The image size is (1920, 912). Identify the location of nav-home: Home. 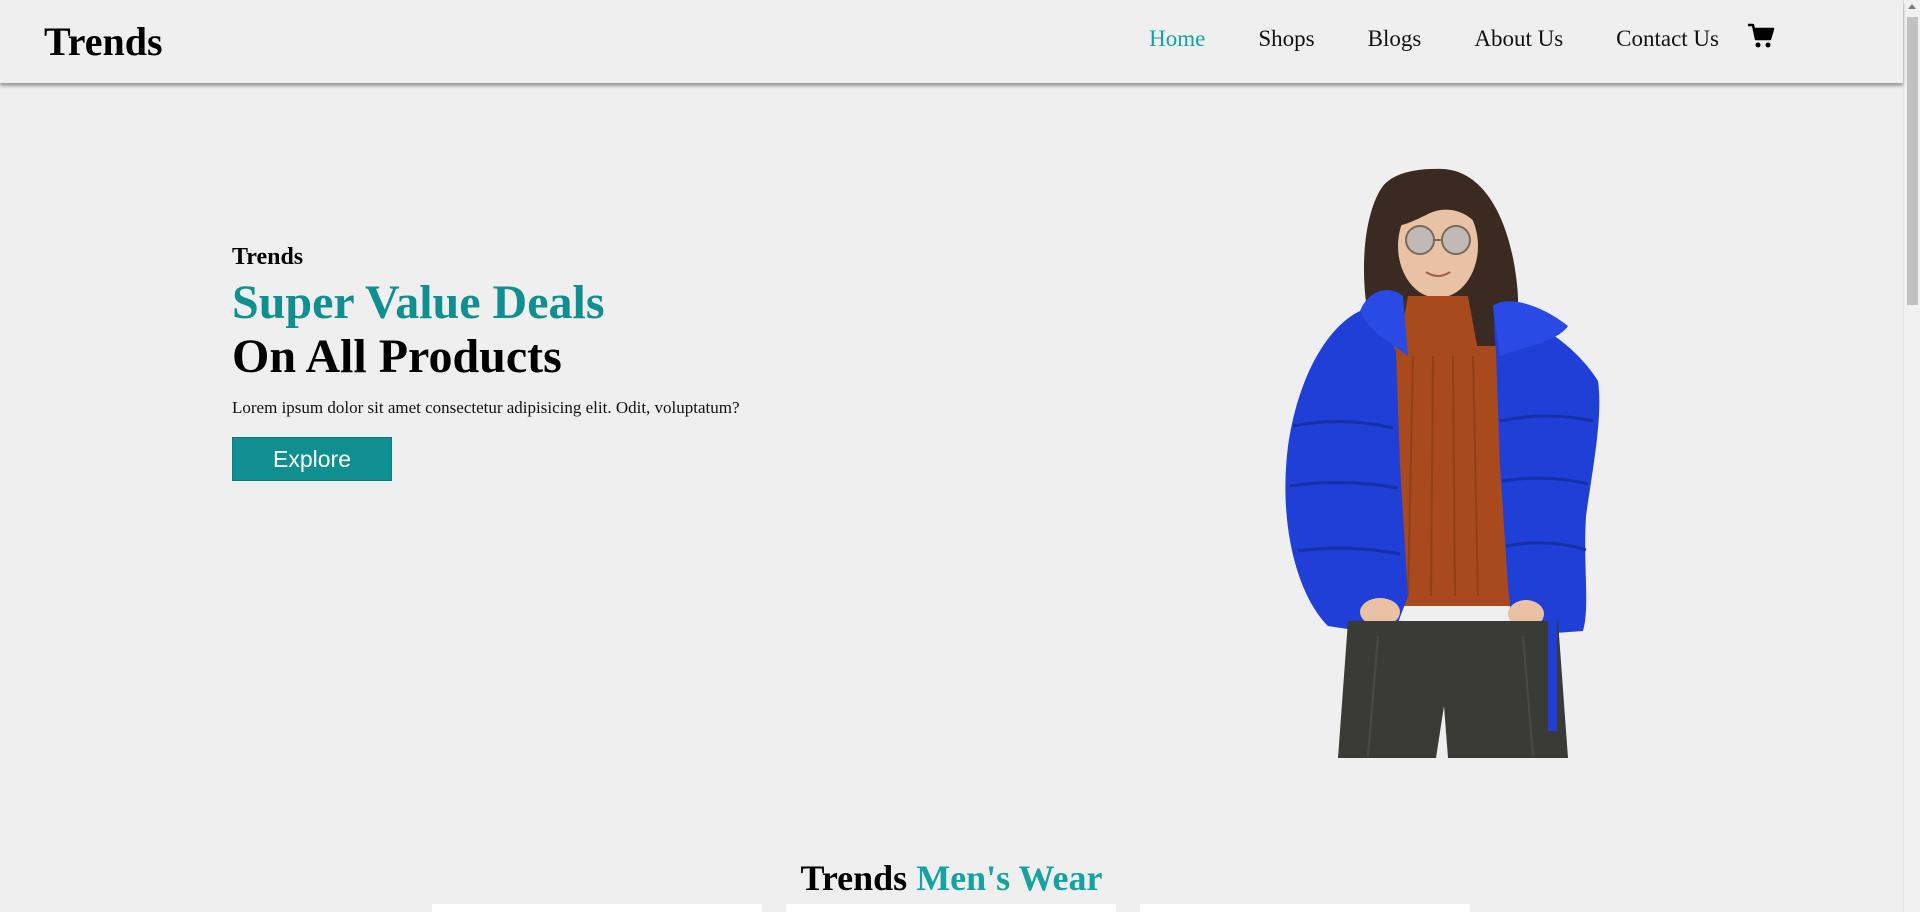
(1177, 39).